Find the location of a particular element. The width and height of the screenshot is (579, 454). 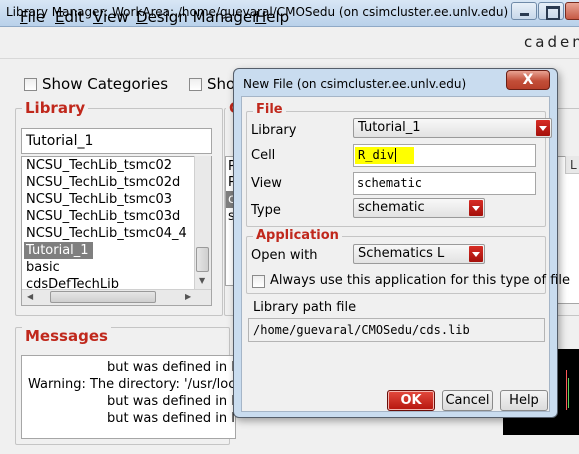

minimize-button is located at coordinates (524, 11).